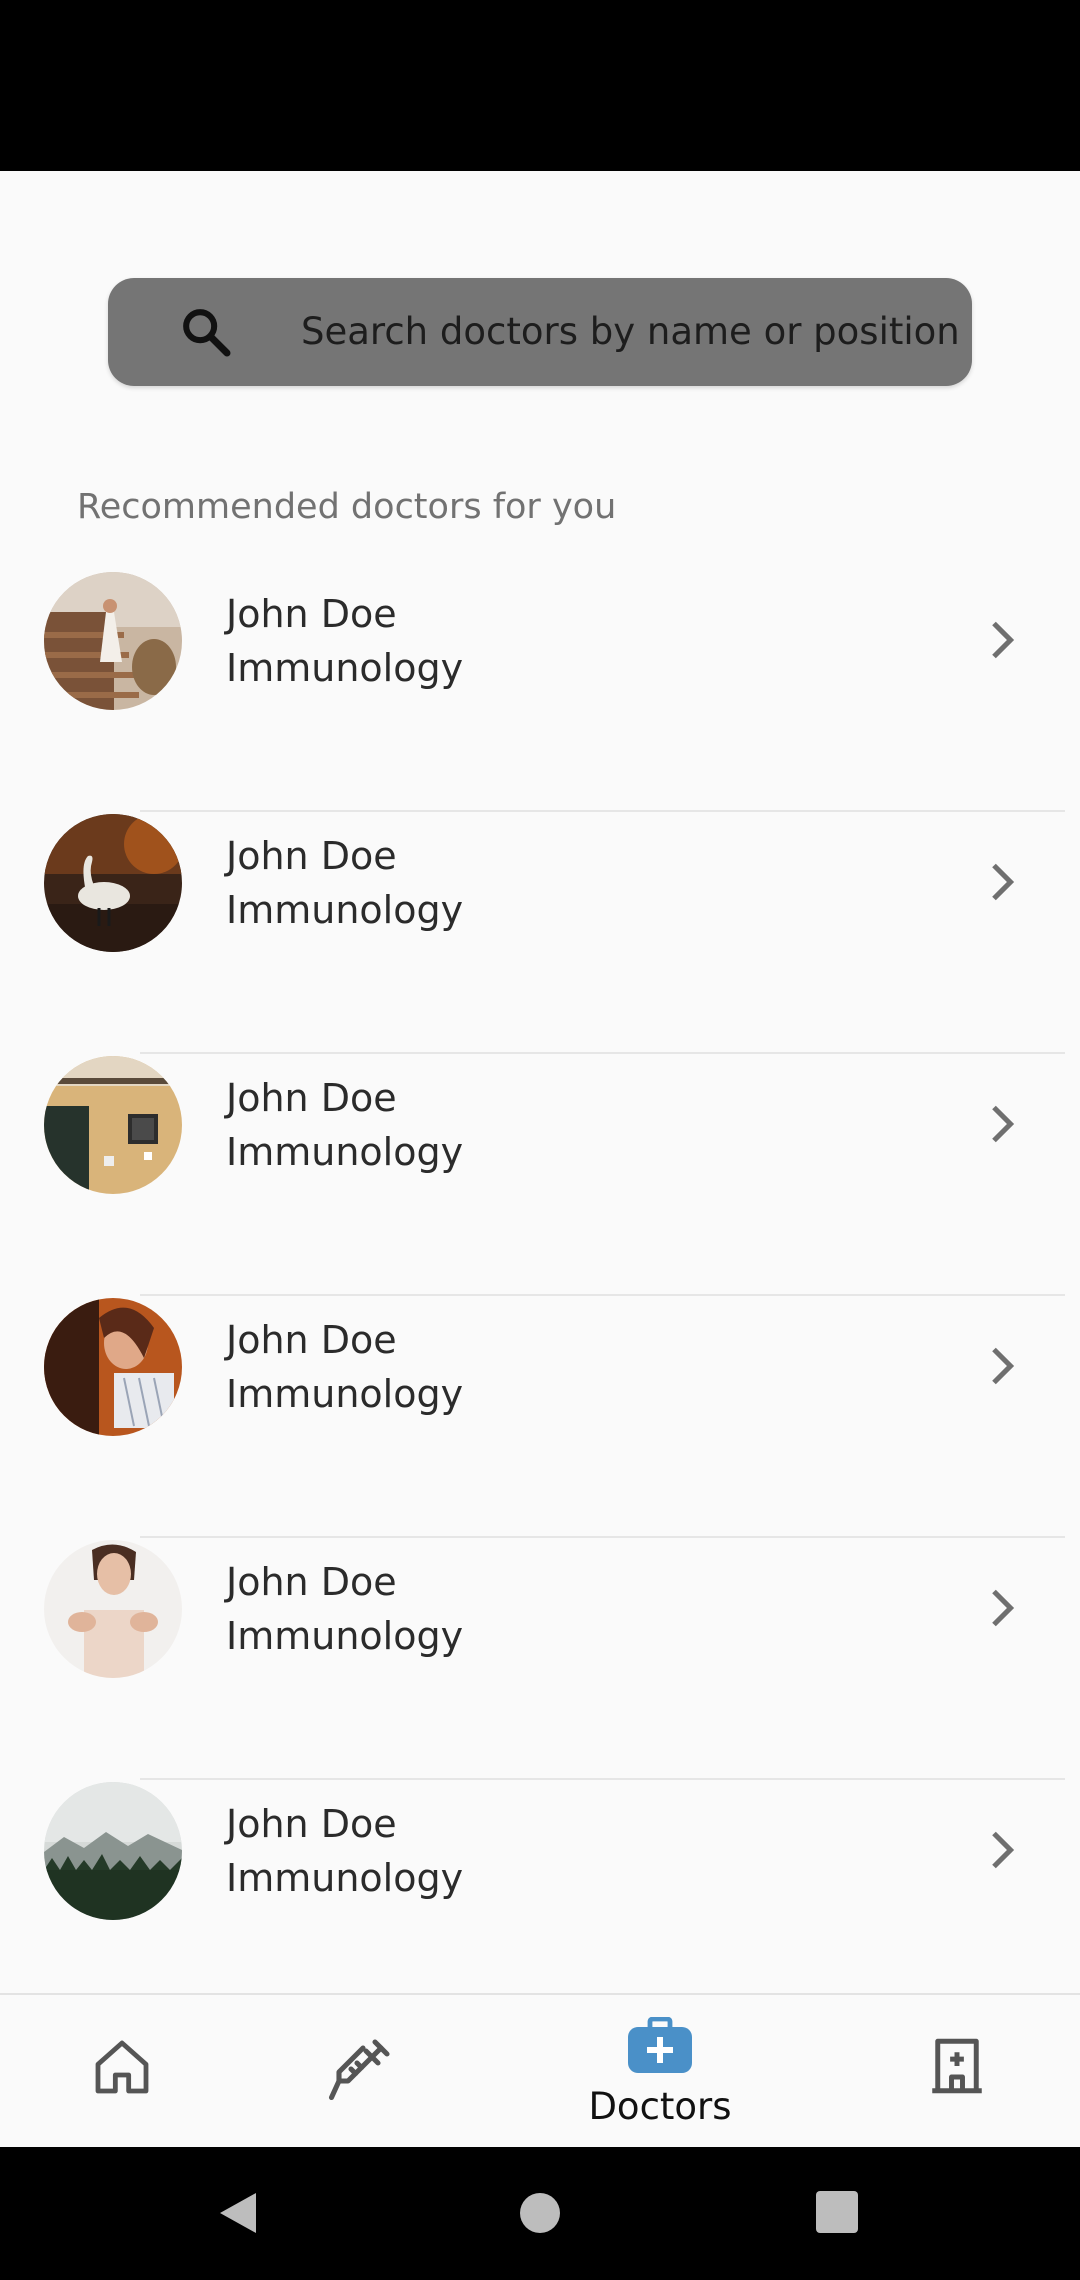 This screenshot has height=2280, width=1080. What do you see at coordinates (660, 2106) in the screenshot?
I see `nav-doctors-label: Doctors` at bounding box center [660, 2106].